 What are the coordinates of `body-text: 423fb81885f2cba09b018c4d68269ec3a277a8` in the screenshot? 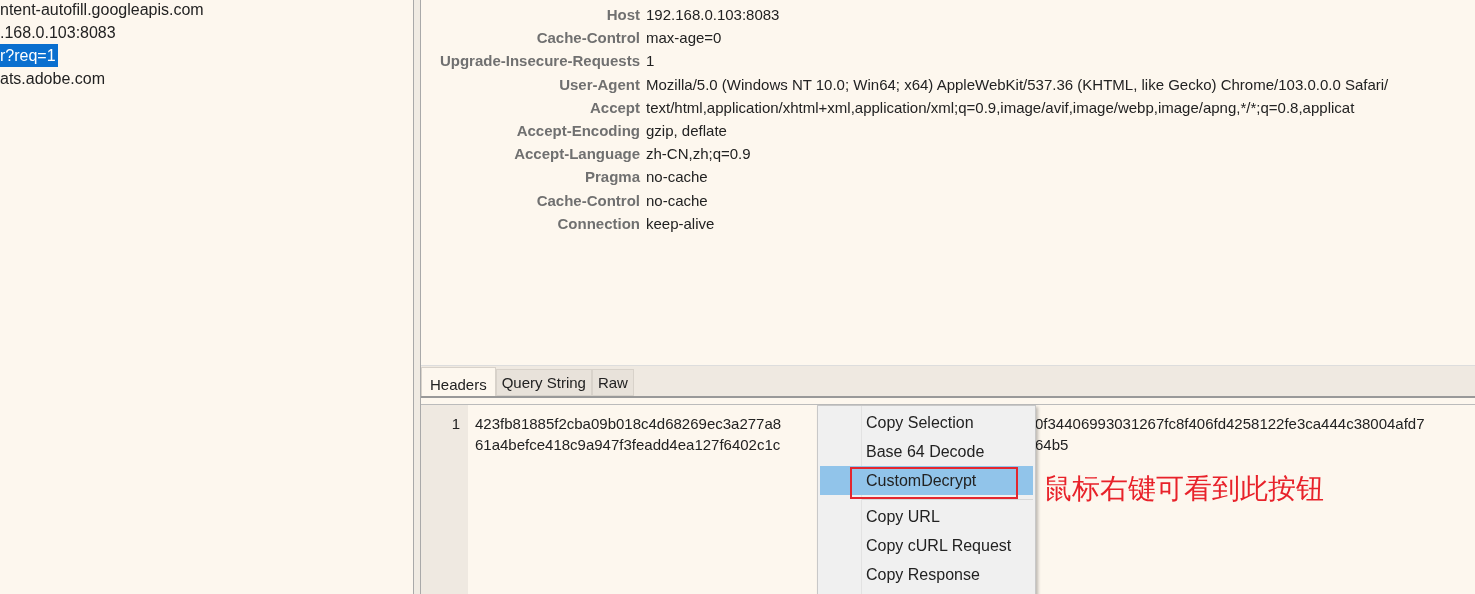 It's located at (629, 424).